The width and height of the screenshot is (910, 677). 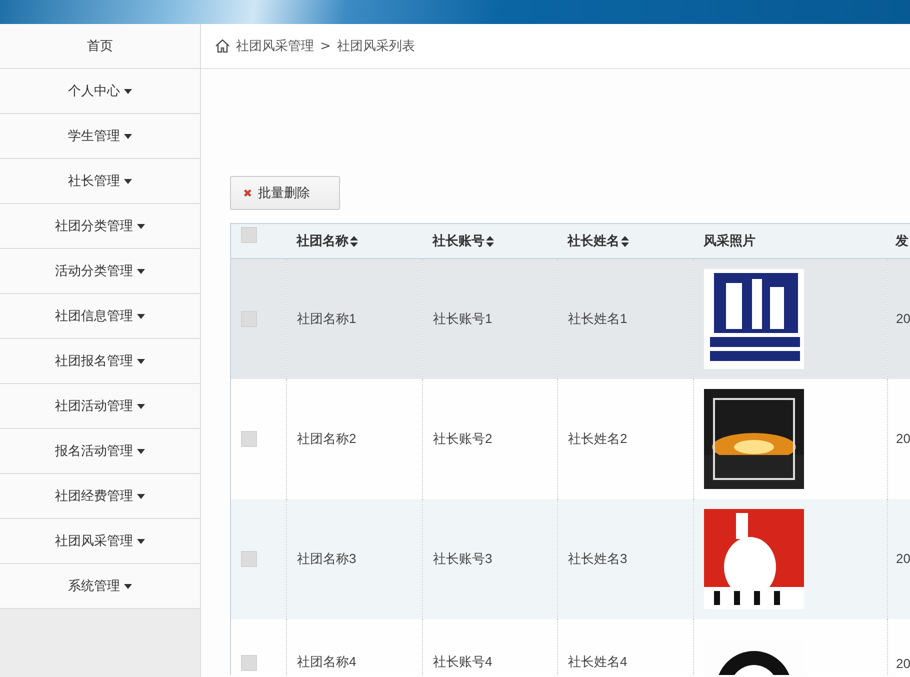 What do you see at coordinates (275, 46) in the screenshot?
I see `breadcrumb-item: 社团风采管理` at bounding box center [275, 46].